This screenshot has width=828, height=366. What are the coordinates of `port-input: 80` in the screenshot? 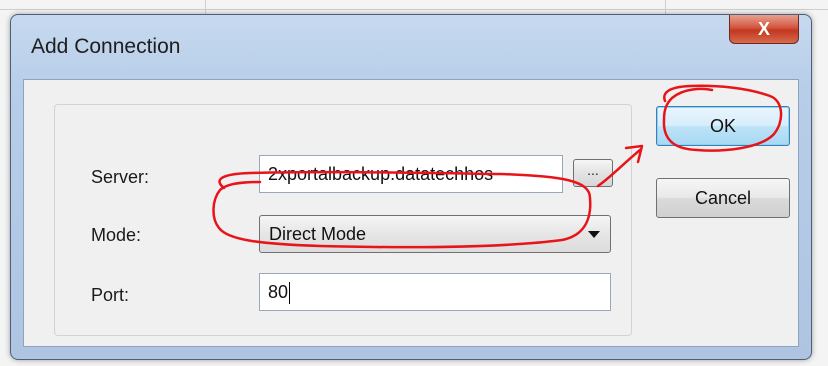 It's located at (435, 292).